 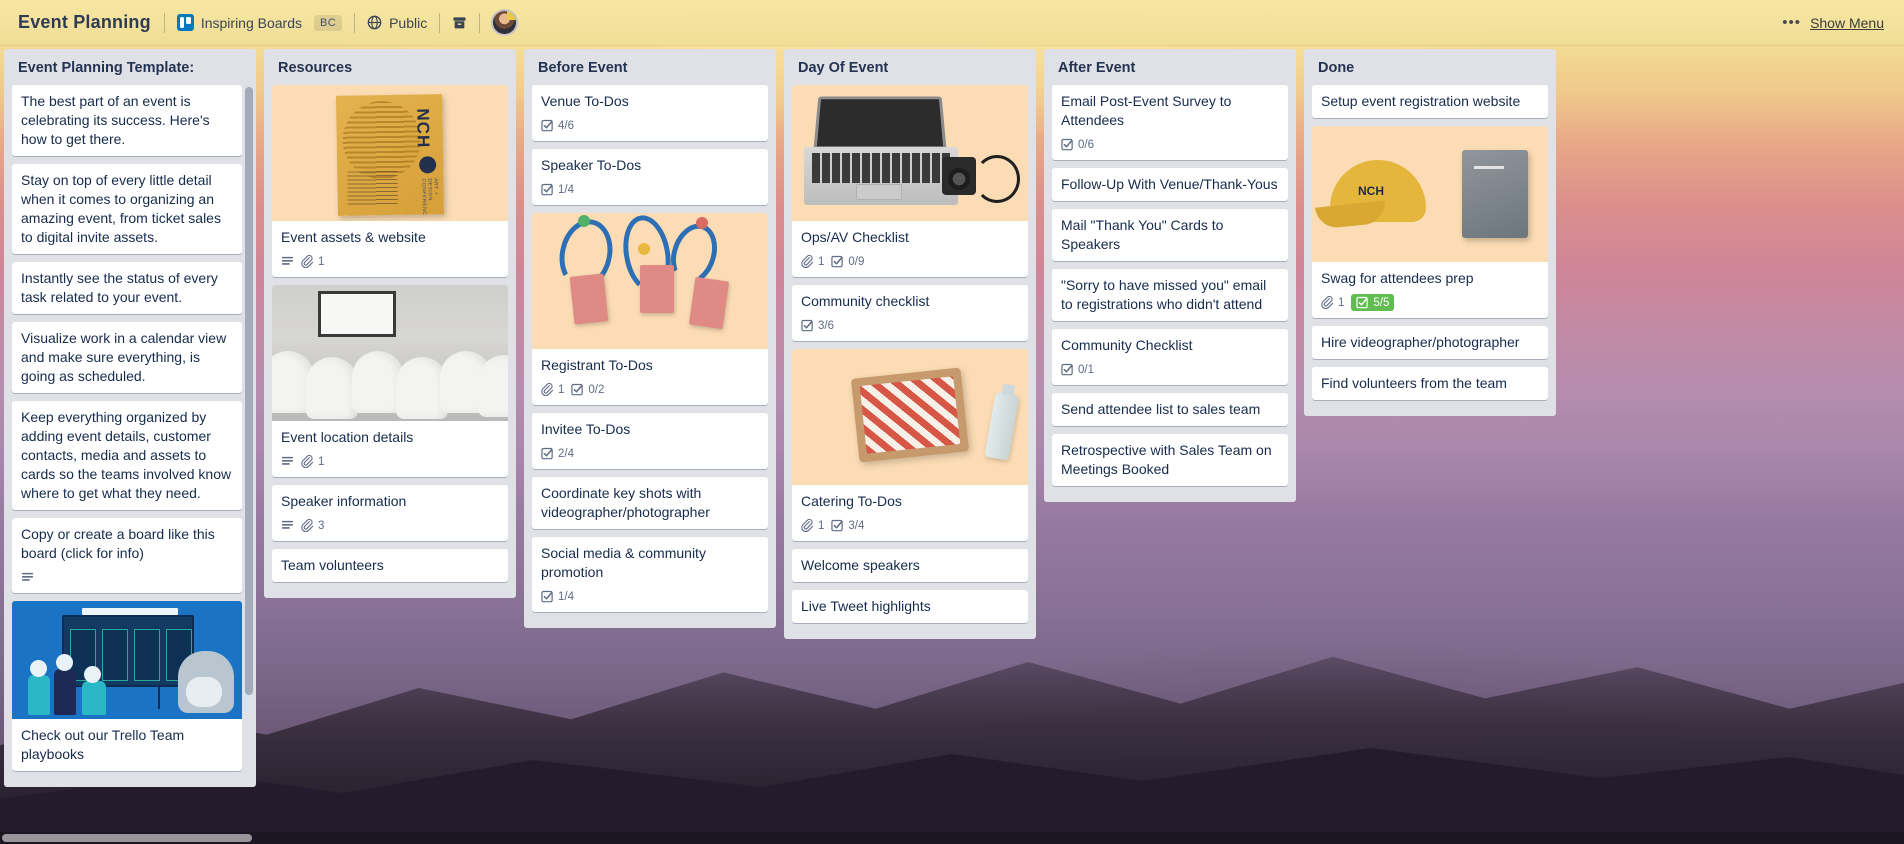 What do you see at coordinates (397, 23) in the screenshot?
I see `visibility-button: Public` at bounding box center [397, 23].